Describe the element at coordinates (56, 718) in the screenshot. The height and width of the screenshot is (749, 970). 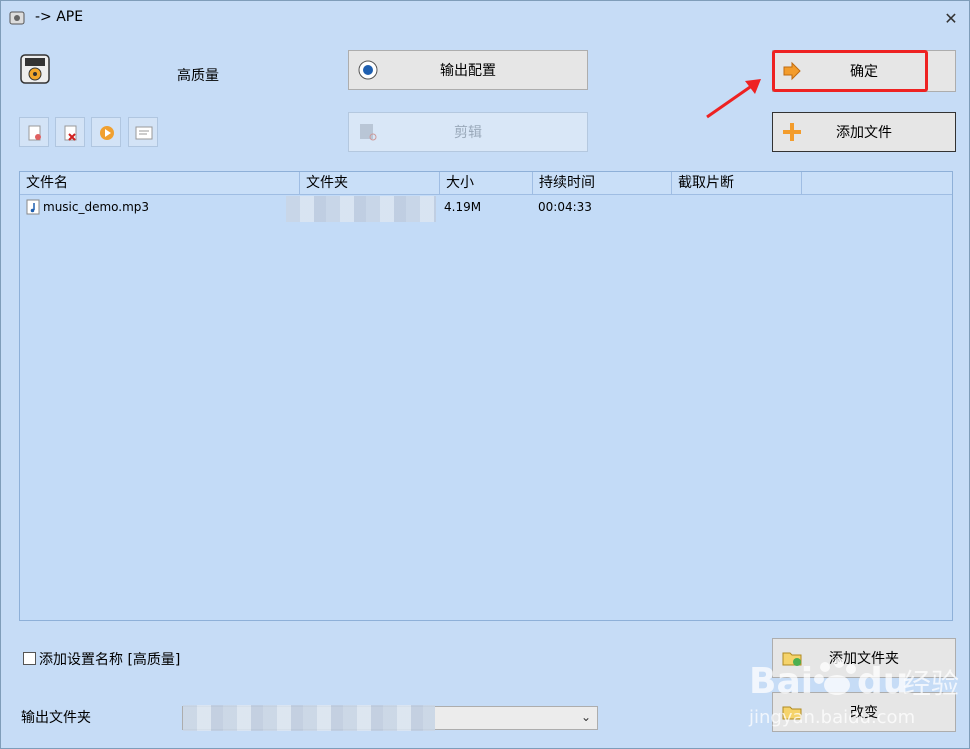
I see `output-folder-label: 输出文件夹` at that location.